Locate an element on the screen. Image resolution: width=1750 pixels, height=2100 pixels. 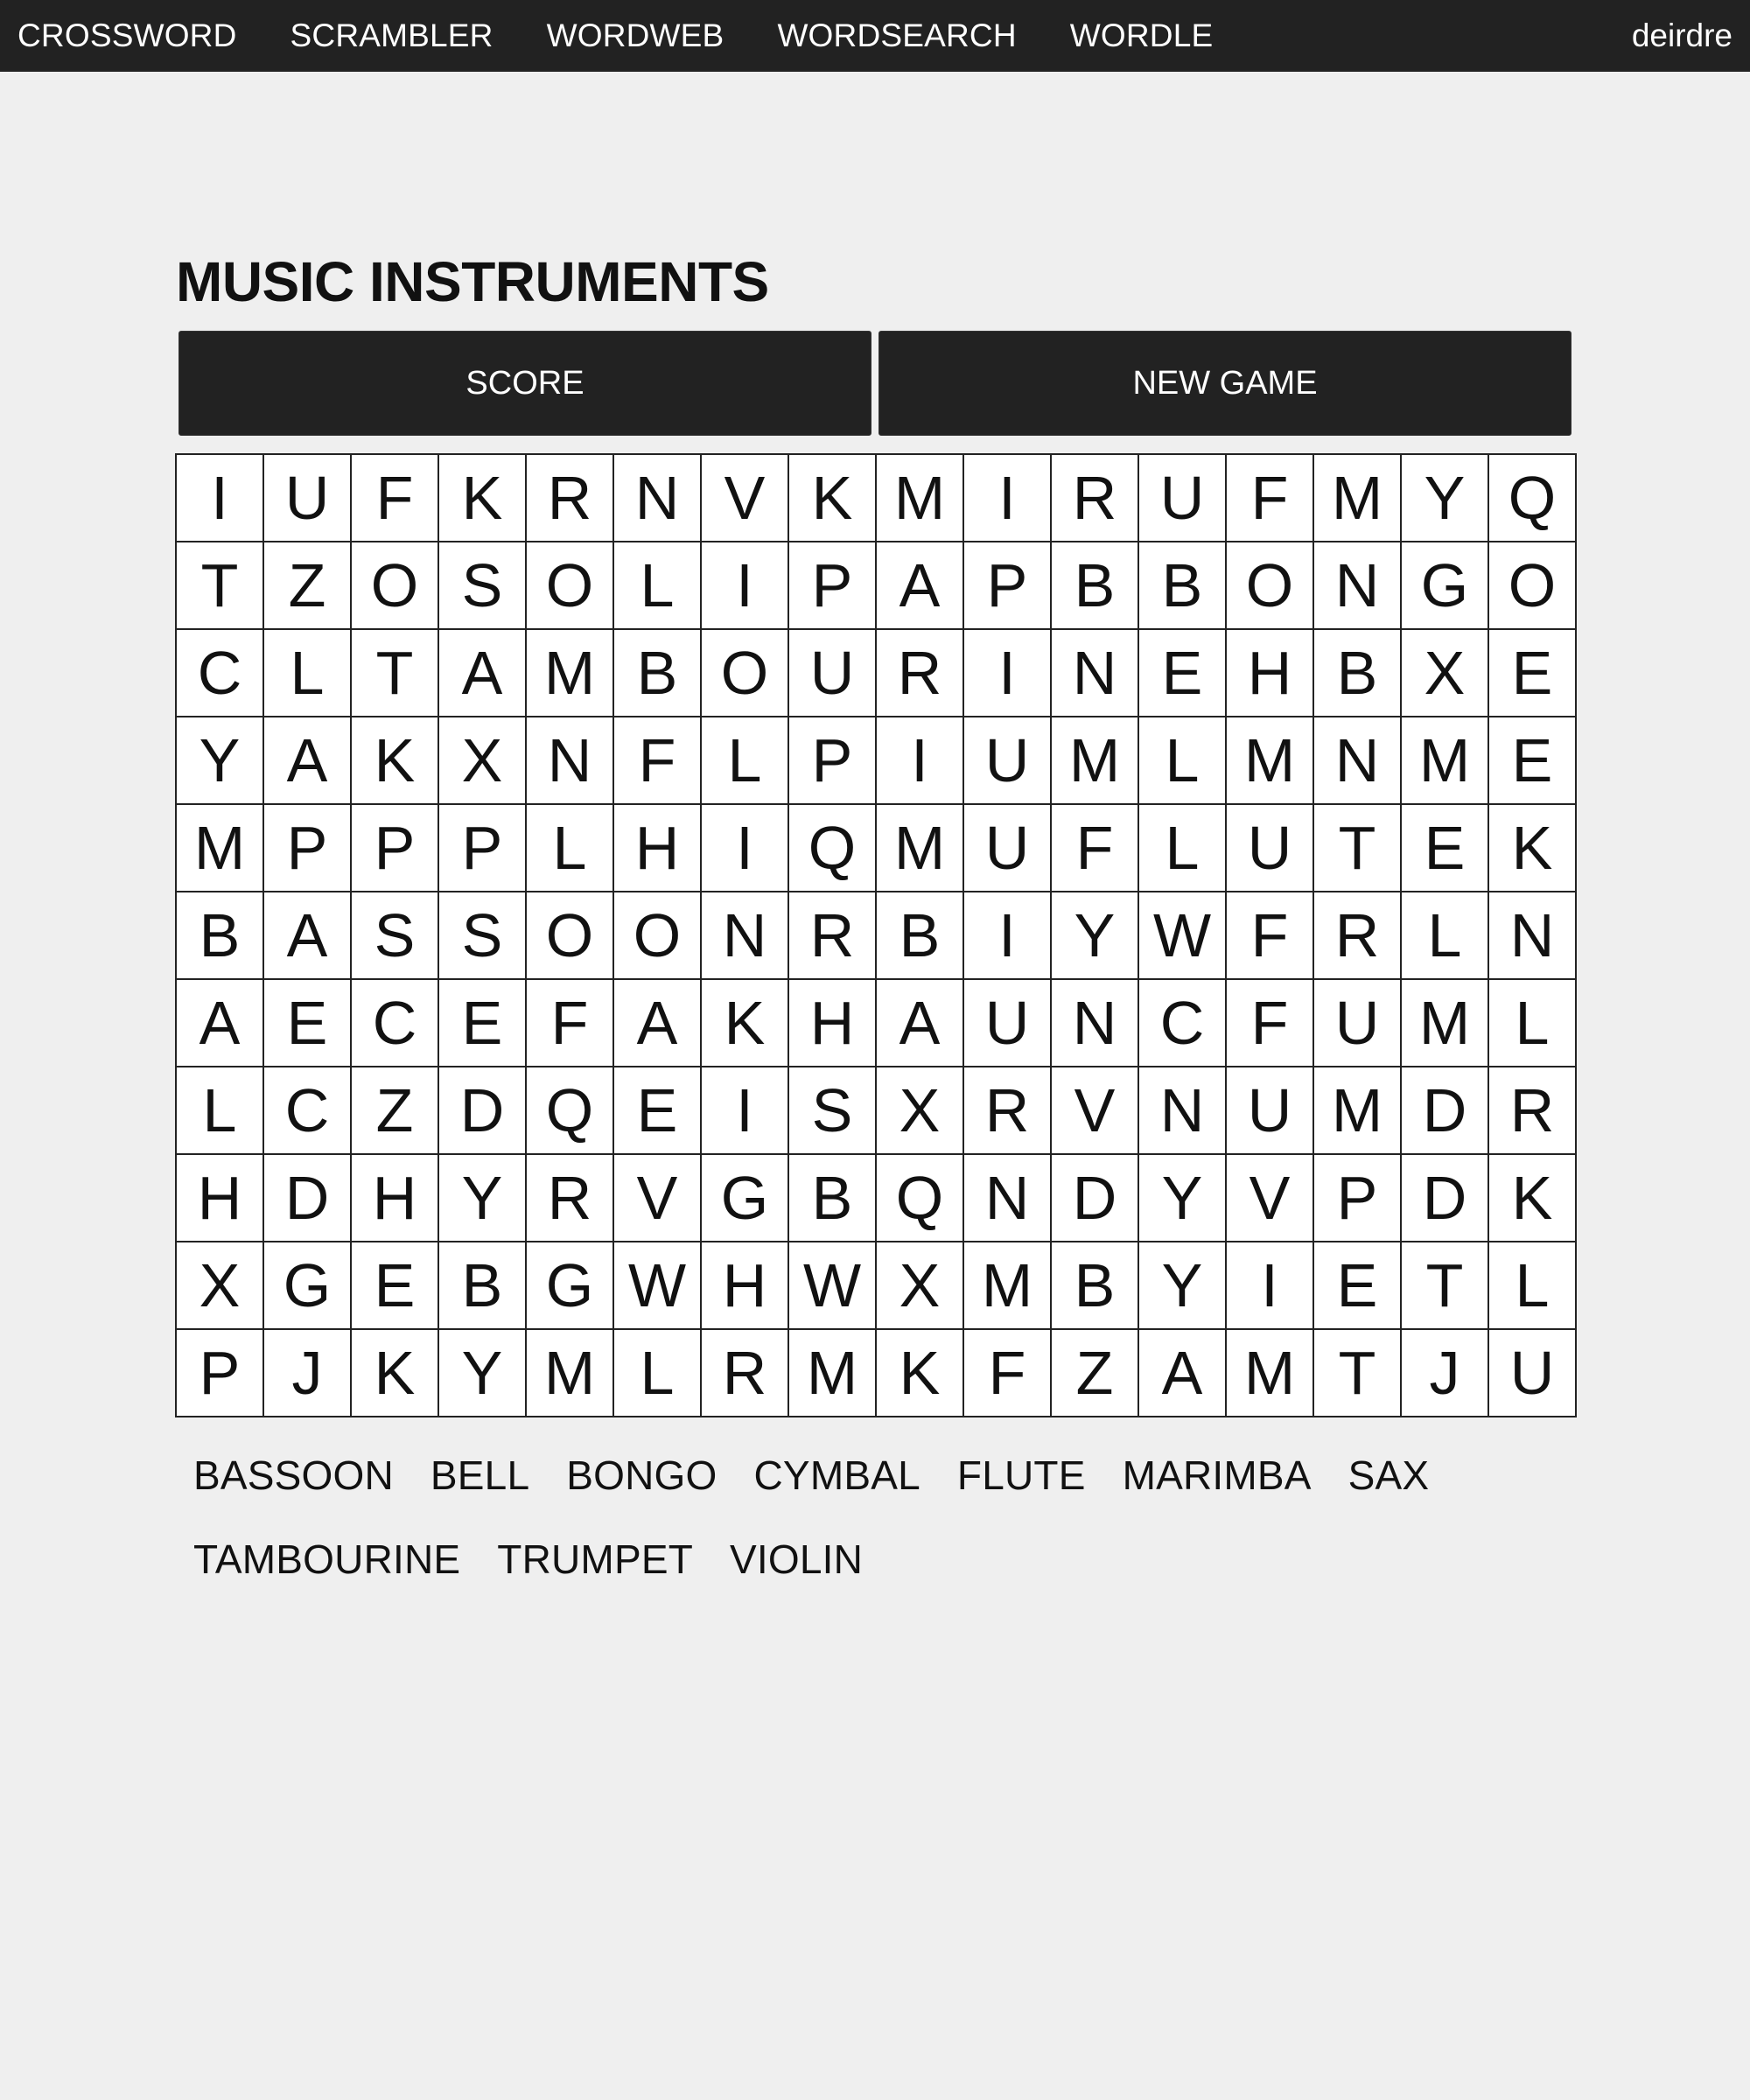
nav-link-crossword: CROSSWORD is located at coordinates (127, 36).